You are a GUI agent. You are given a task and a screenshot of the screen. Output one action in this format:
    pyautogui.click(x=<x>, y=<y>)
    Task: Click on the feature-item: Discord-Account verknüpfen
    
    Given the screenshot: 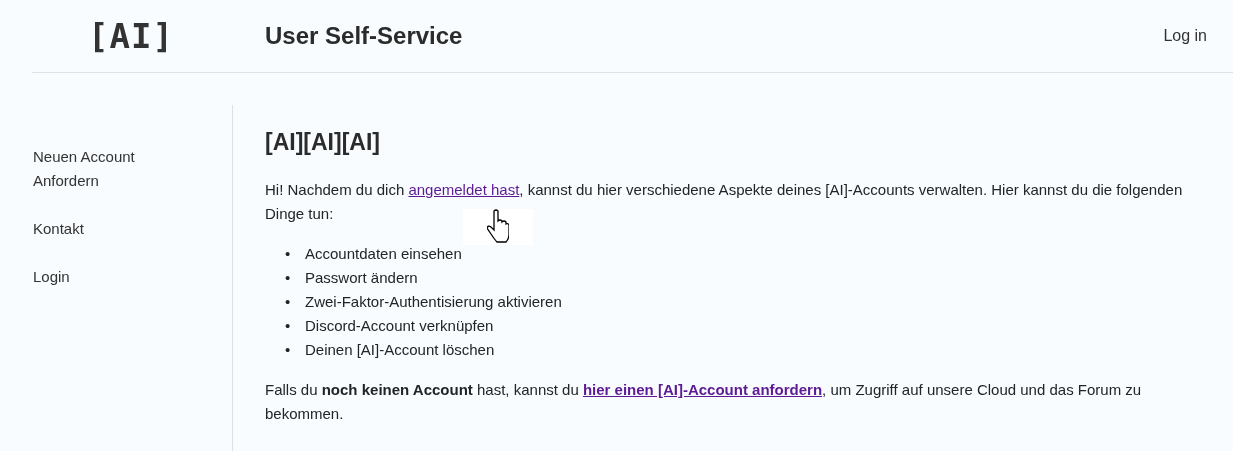 What is the action you would take?
    pyautogui.click(x=399, y=326)
    